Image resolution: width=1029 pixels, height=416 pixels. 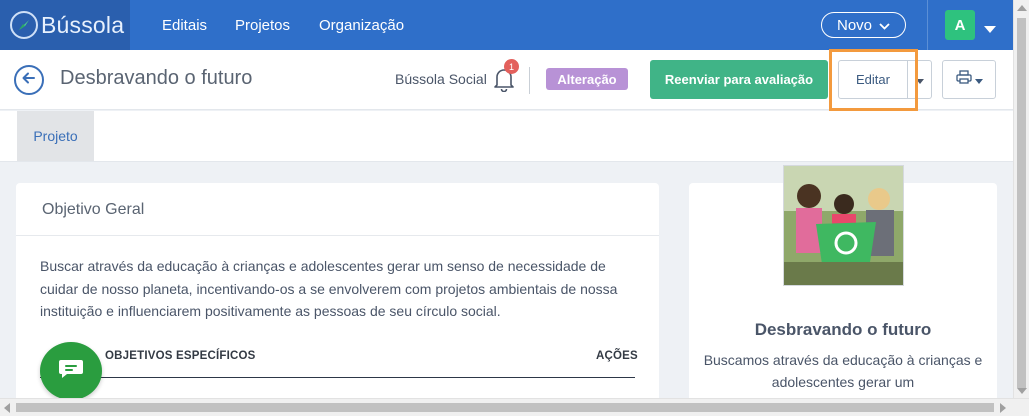 What do you see at coordinates (1003, 408) in the screenshot?
I see `scroll-right-icon` at bounding box center [1003, 408].